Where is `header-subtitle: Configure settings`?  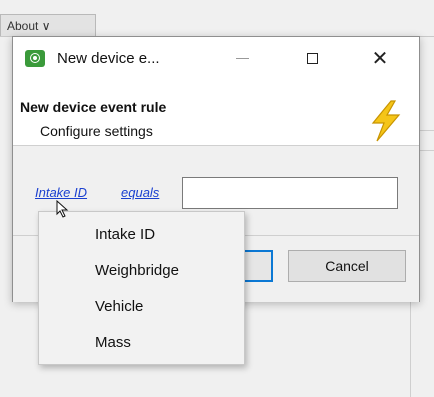 header-subtitle: Configure settings is located at coordinates (96, 131).